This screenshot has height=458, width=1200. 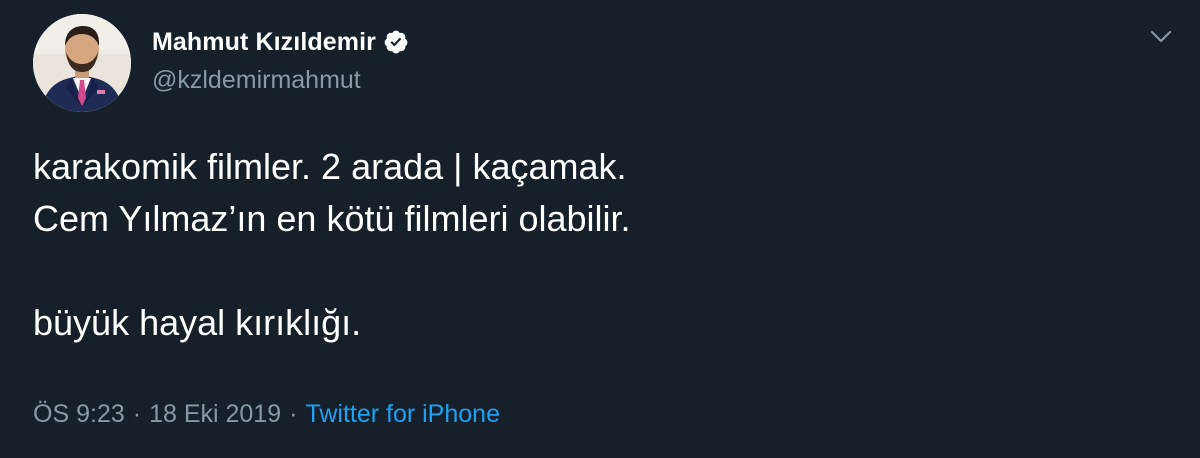 I want to click on tweet-line: büyük hayal kırıklığı., so click(x=197, y=322).